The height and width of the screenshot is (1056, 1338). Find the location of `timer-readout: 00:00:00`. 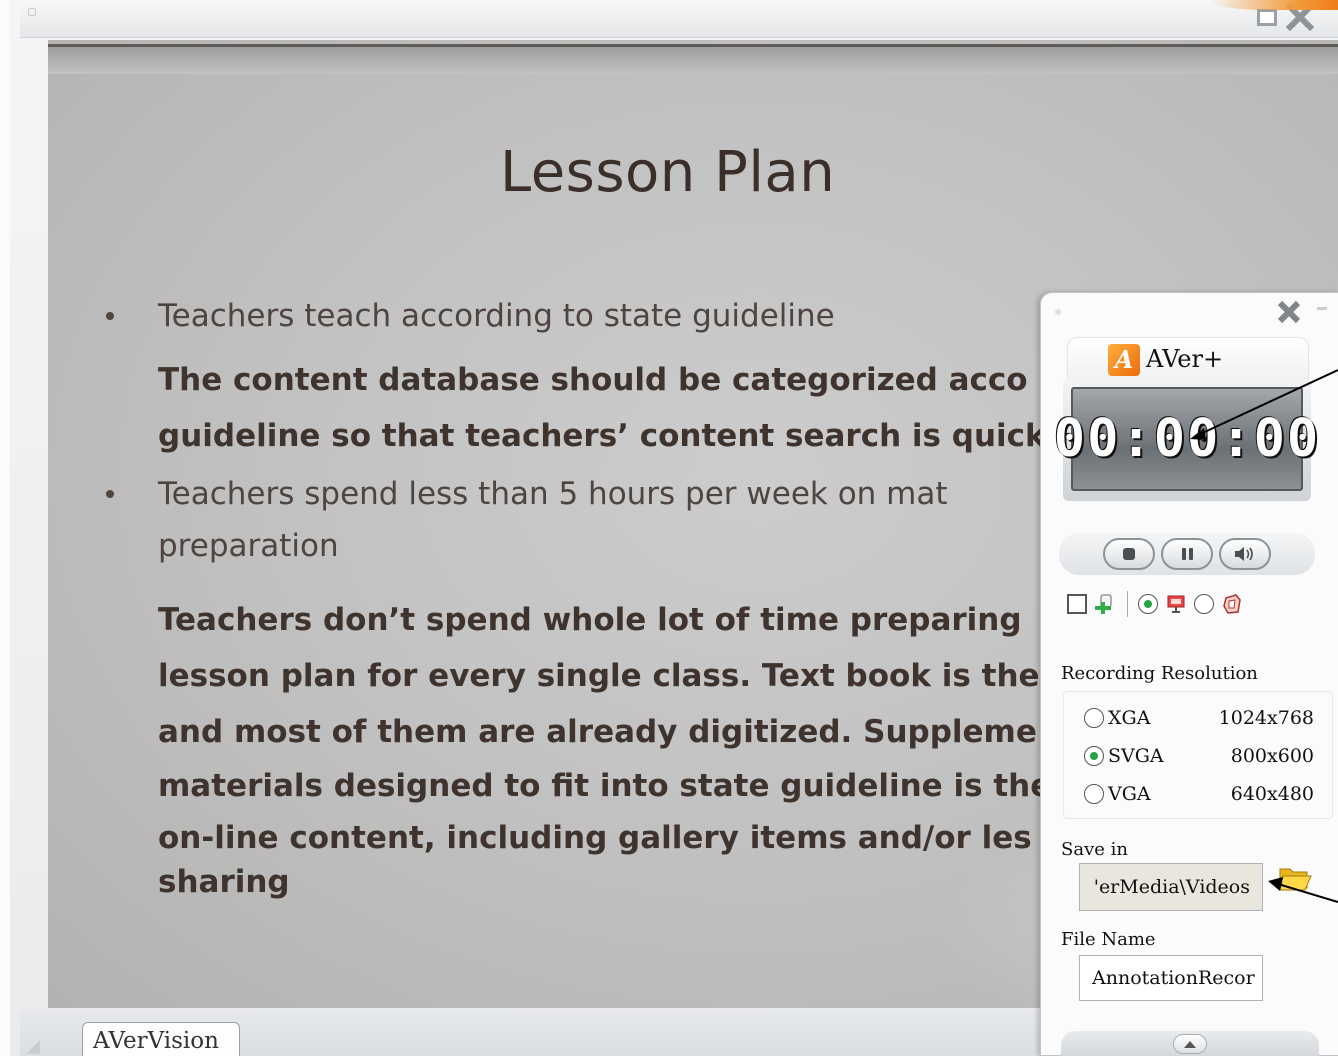

timer-readout: 00:00:00 is located at coordinates (1186, 439).